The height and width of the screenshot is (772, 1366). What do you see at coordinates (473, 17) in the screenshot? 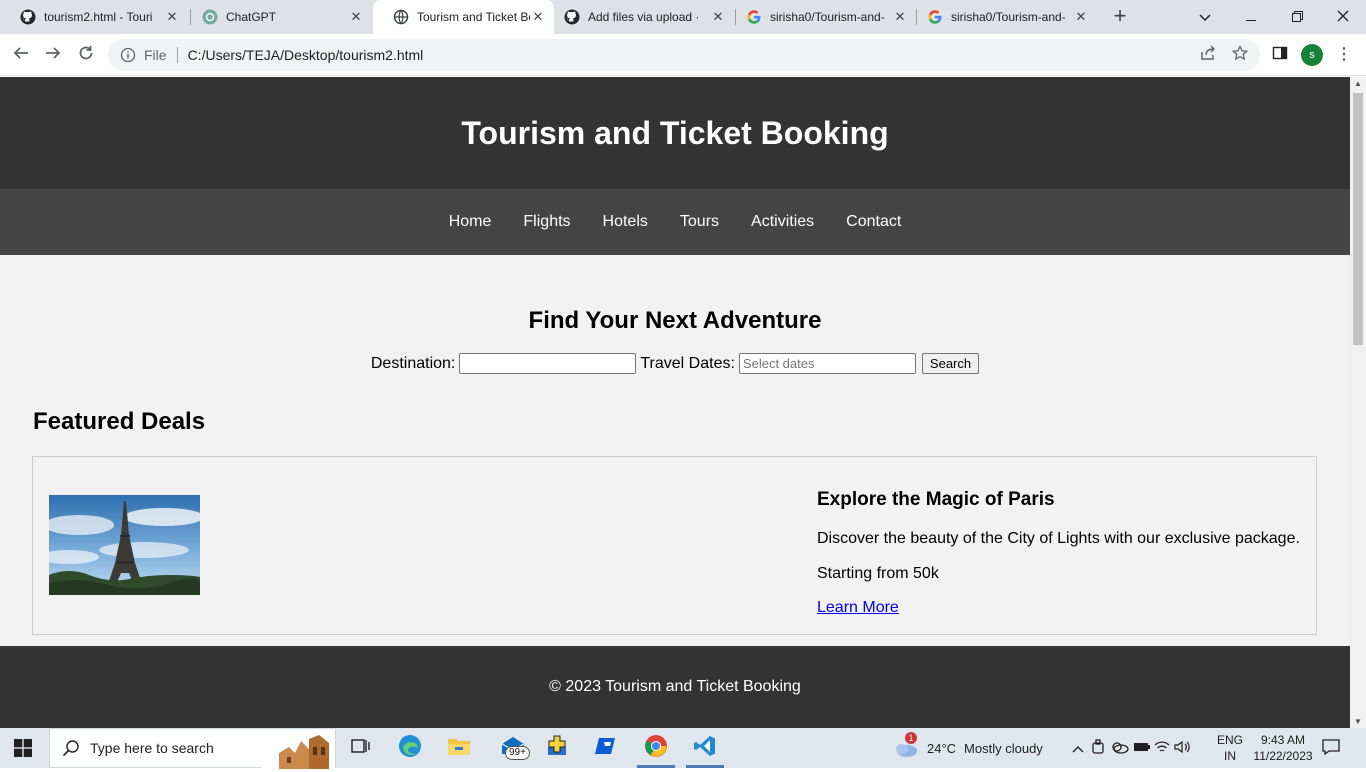
I see `tab-title: Tourism and Ticket Bo` at bounding box center [473, 17].